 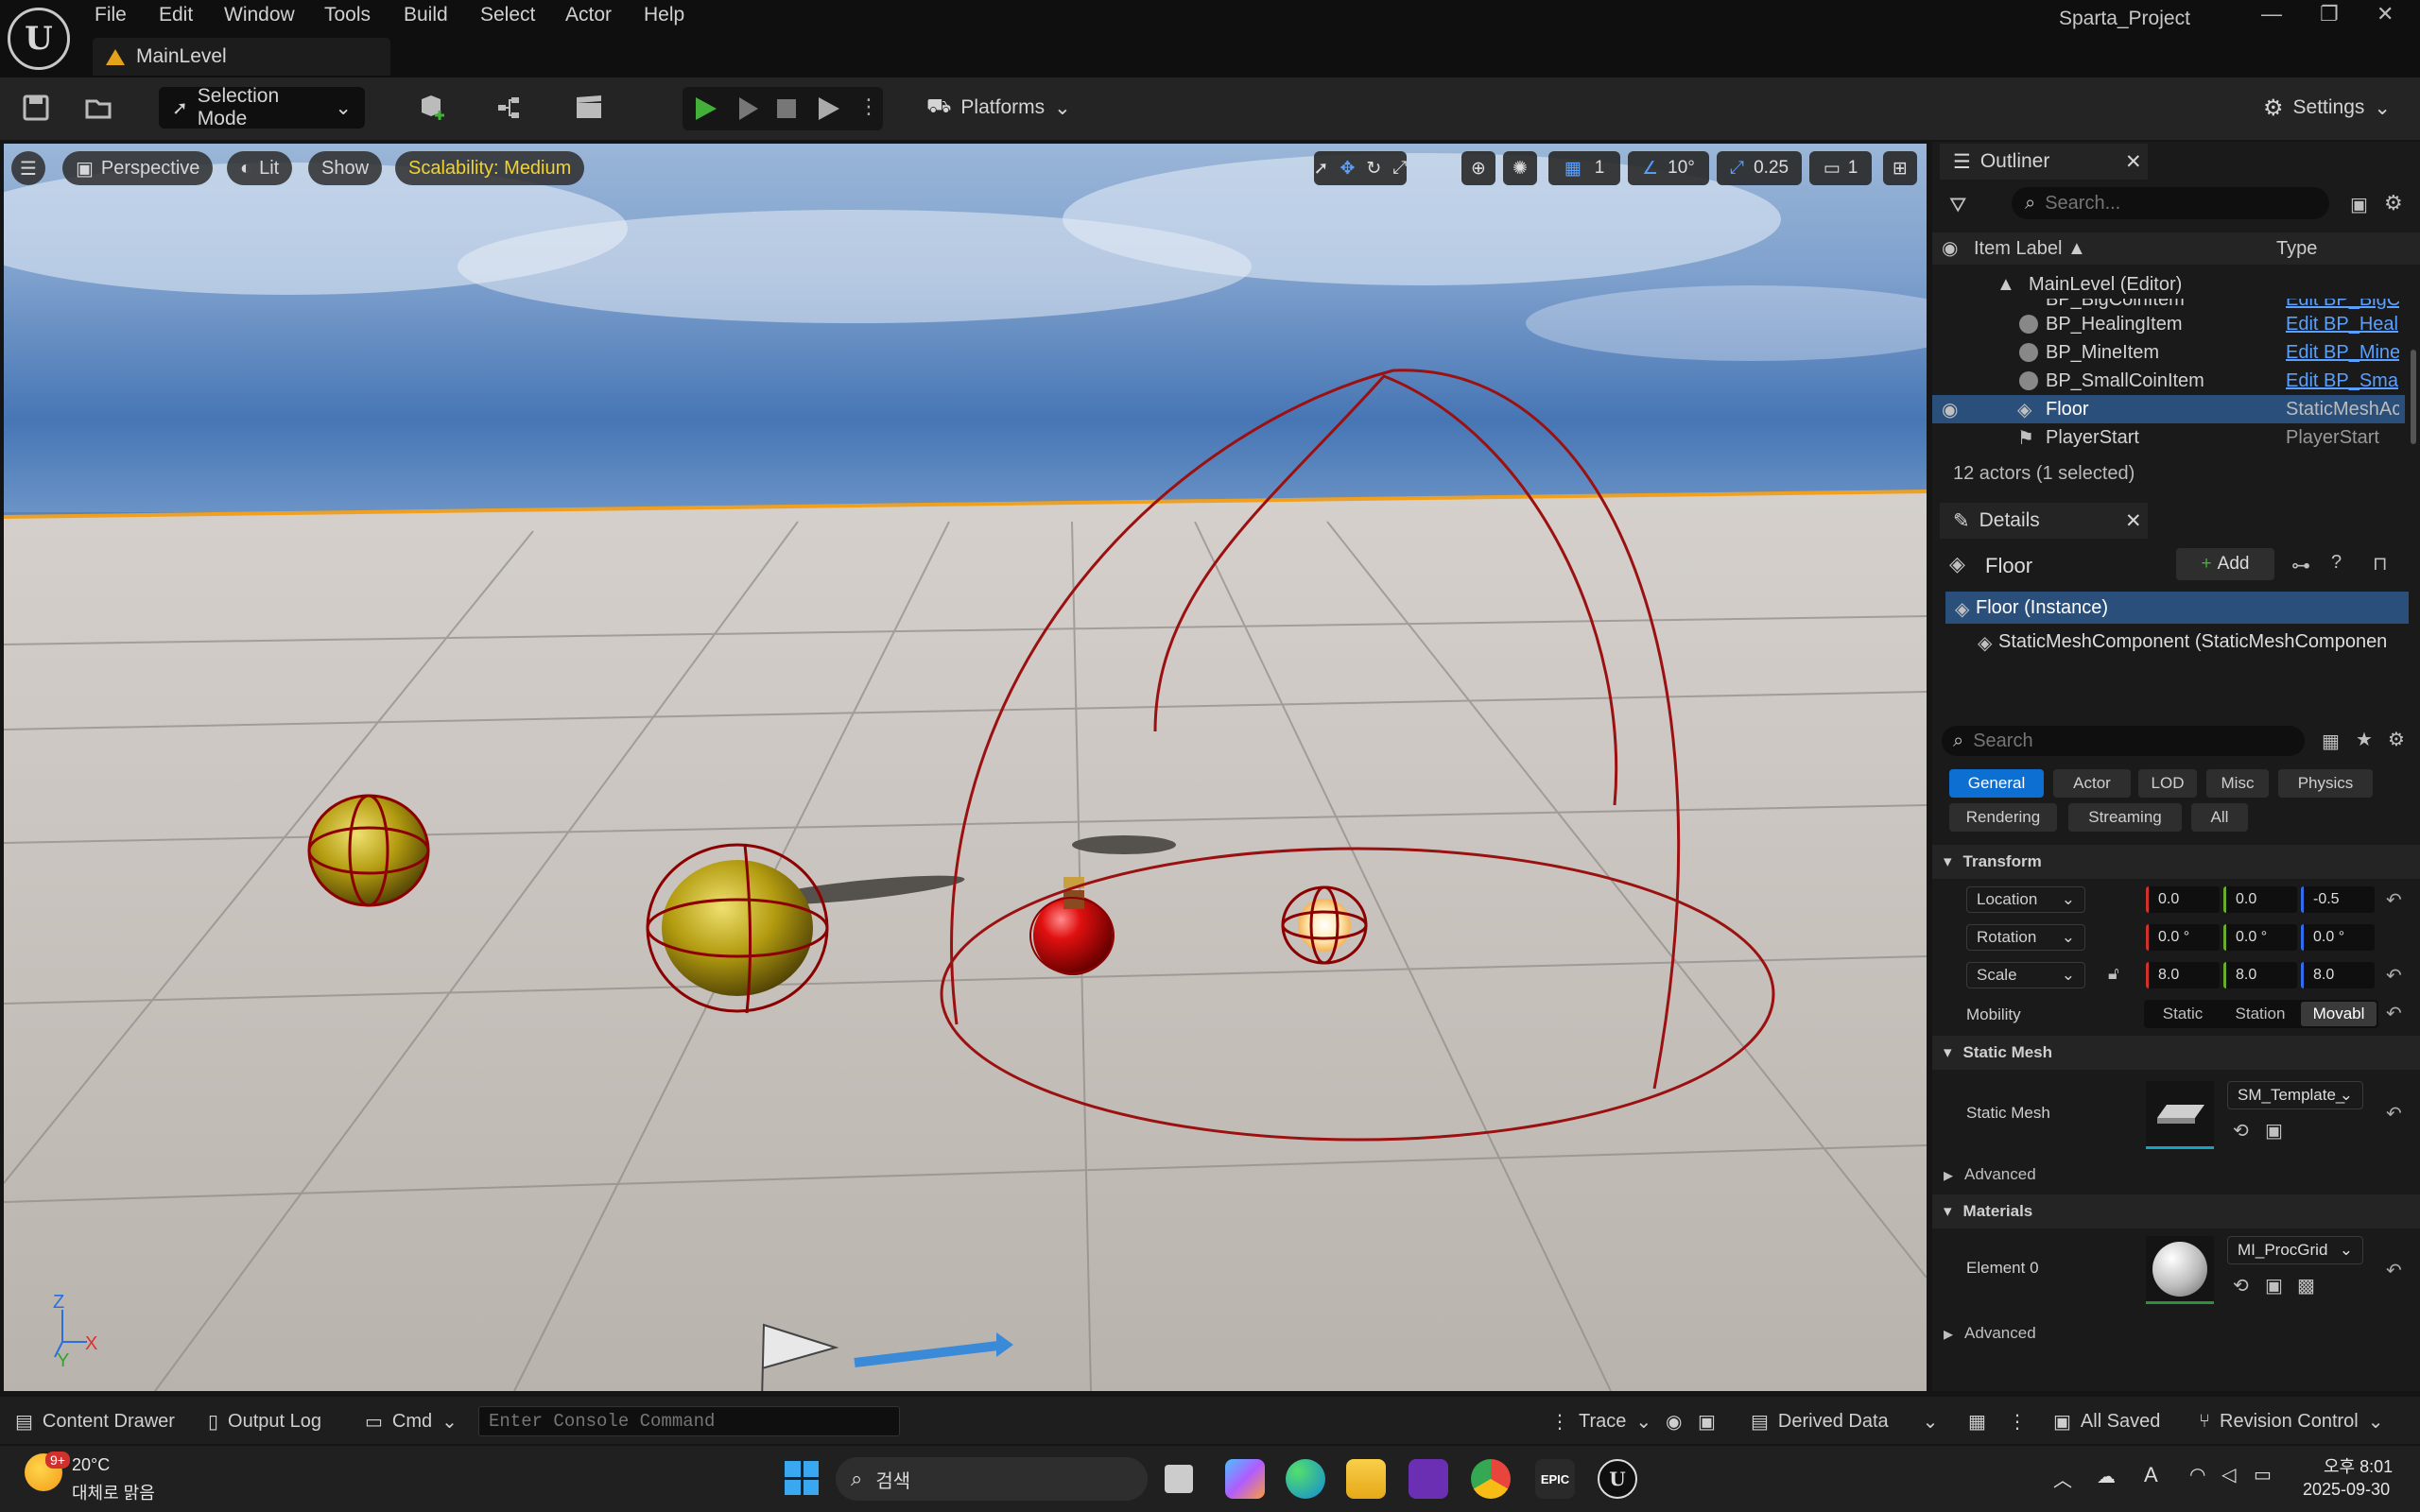 I want to click on static-mesh-dropdown: SM_Template_ ⌄, so click(x=2295, y=1095).